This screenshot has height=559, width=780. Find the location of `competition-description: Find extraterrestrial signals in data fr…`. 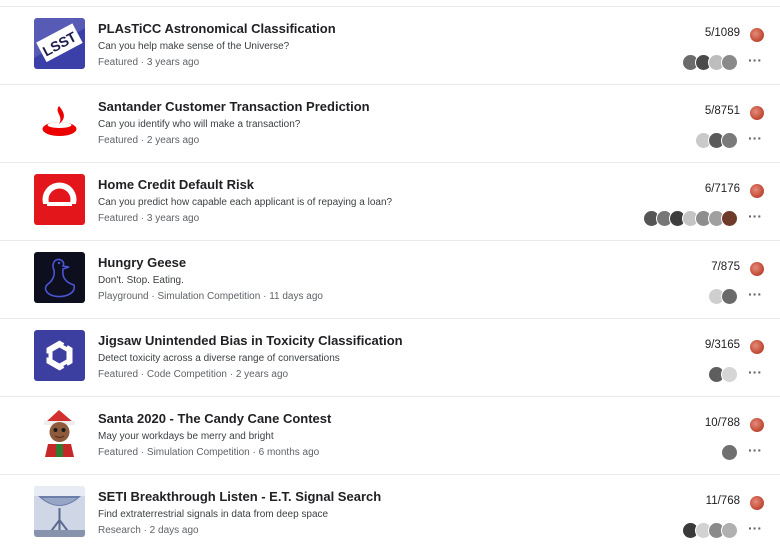

competition-description: Find extraterrestrial signals in data fr… is located at coordinates (213, 514).